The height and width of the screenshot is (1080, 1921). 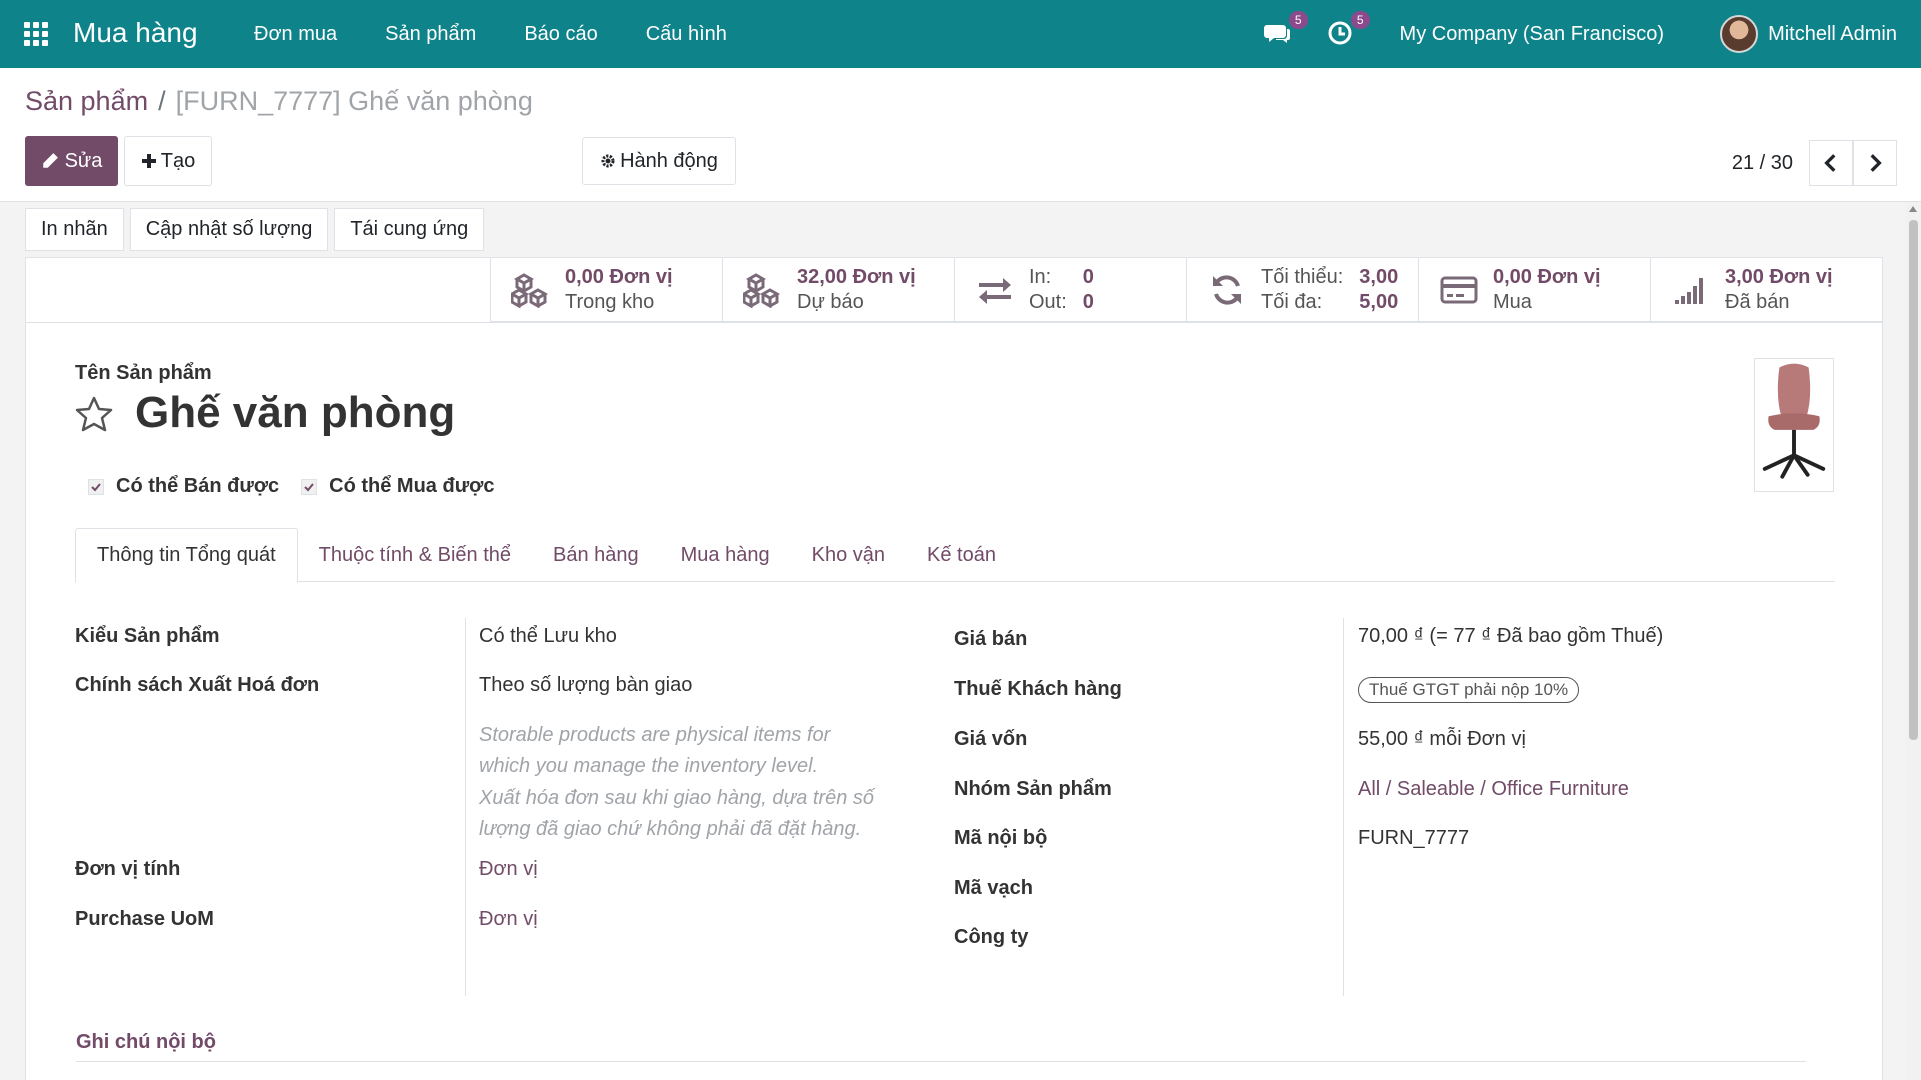 I want to click on product-flags: Có thể Bán được Có thể Mua được, so click(x=302, y=486).